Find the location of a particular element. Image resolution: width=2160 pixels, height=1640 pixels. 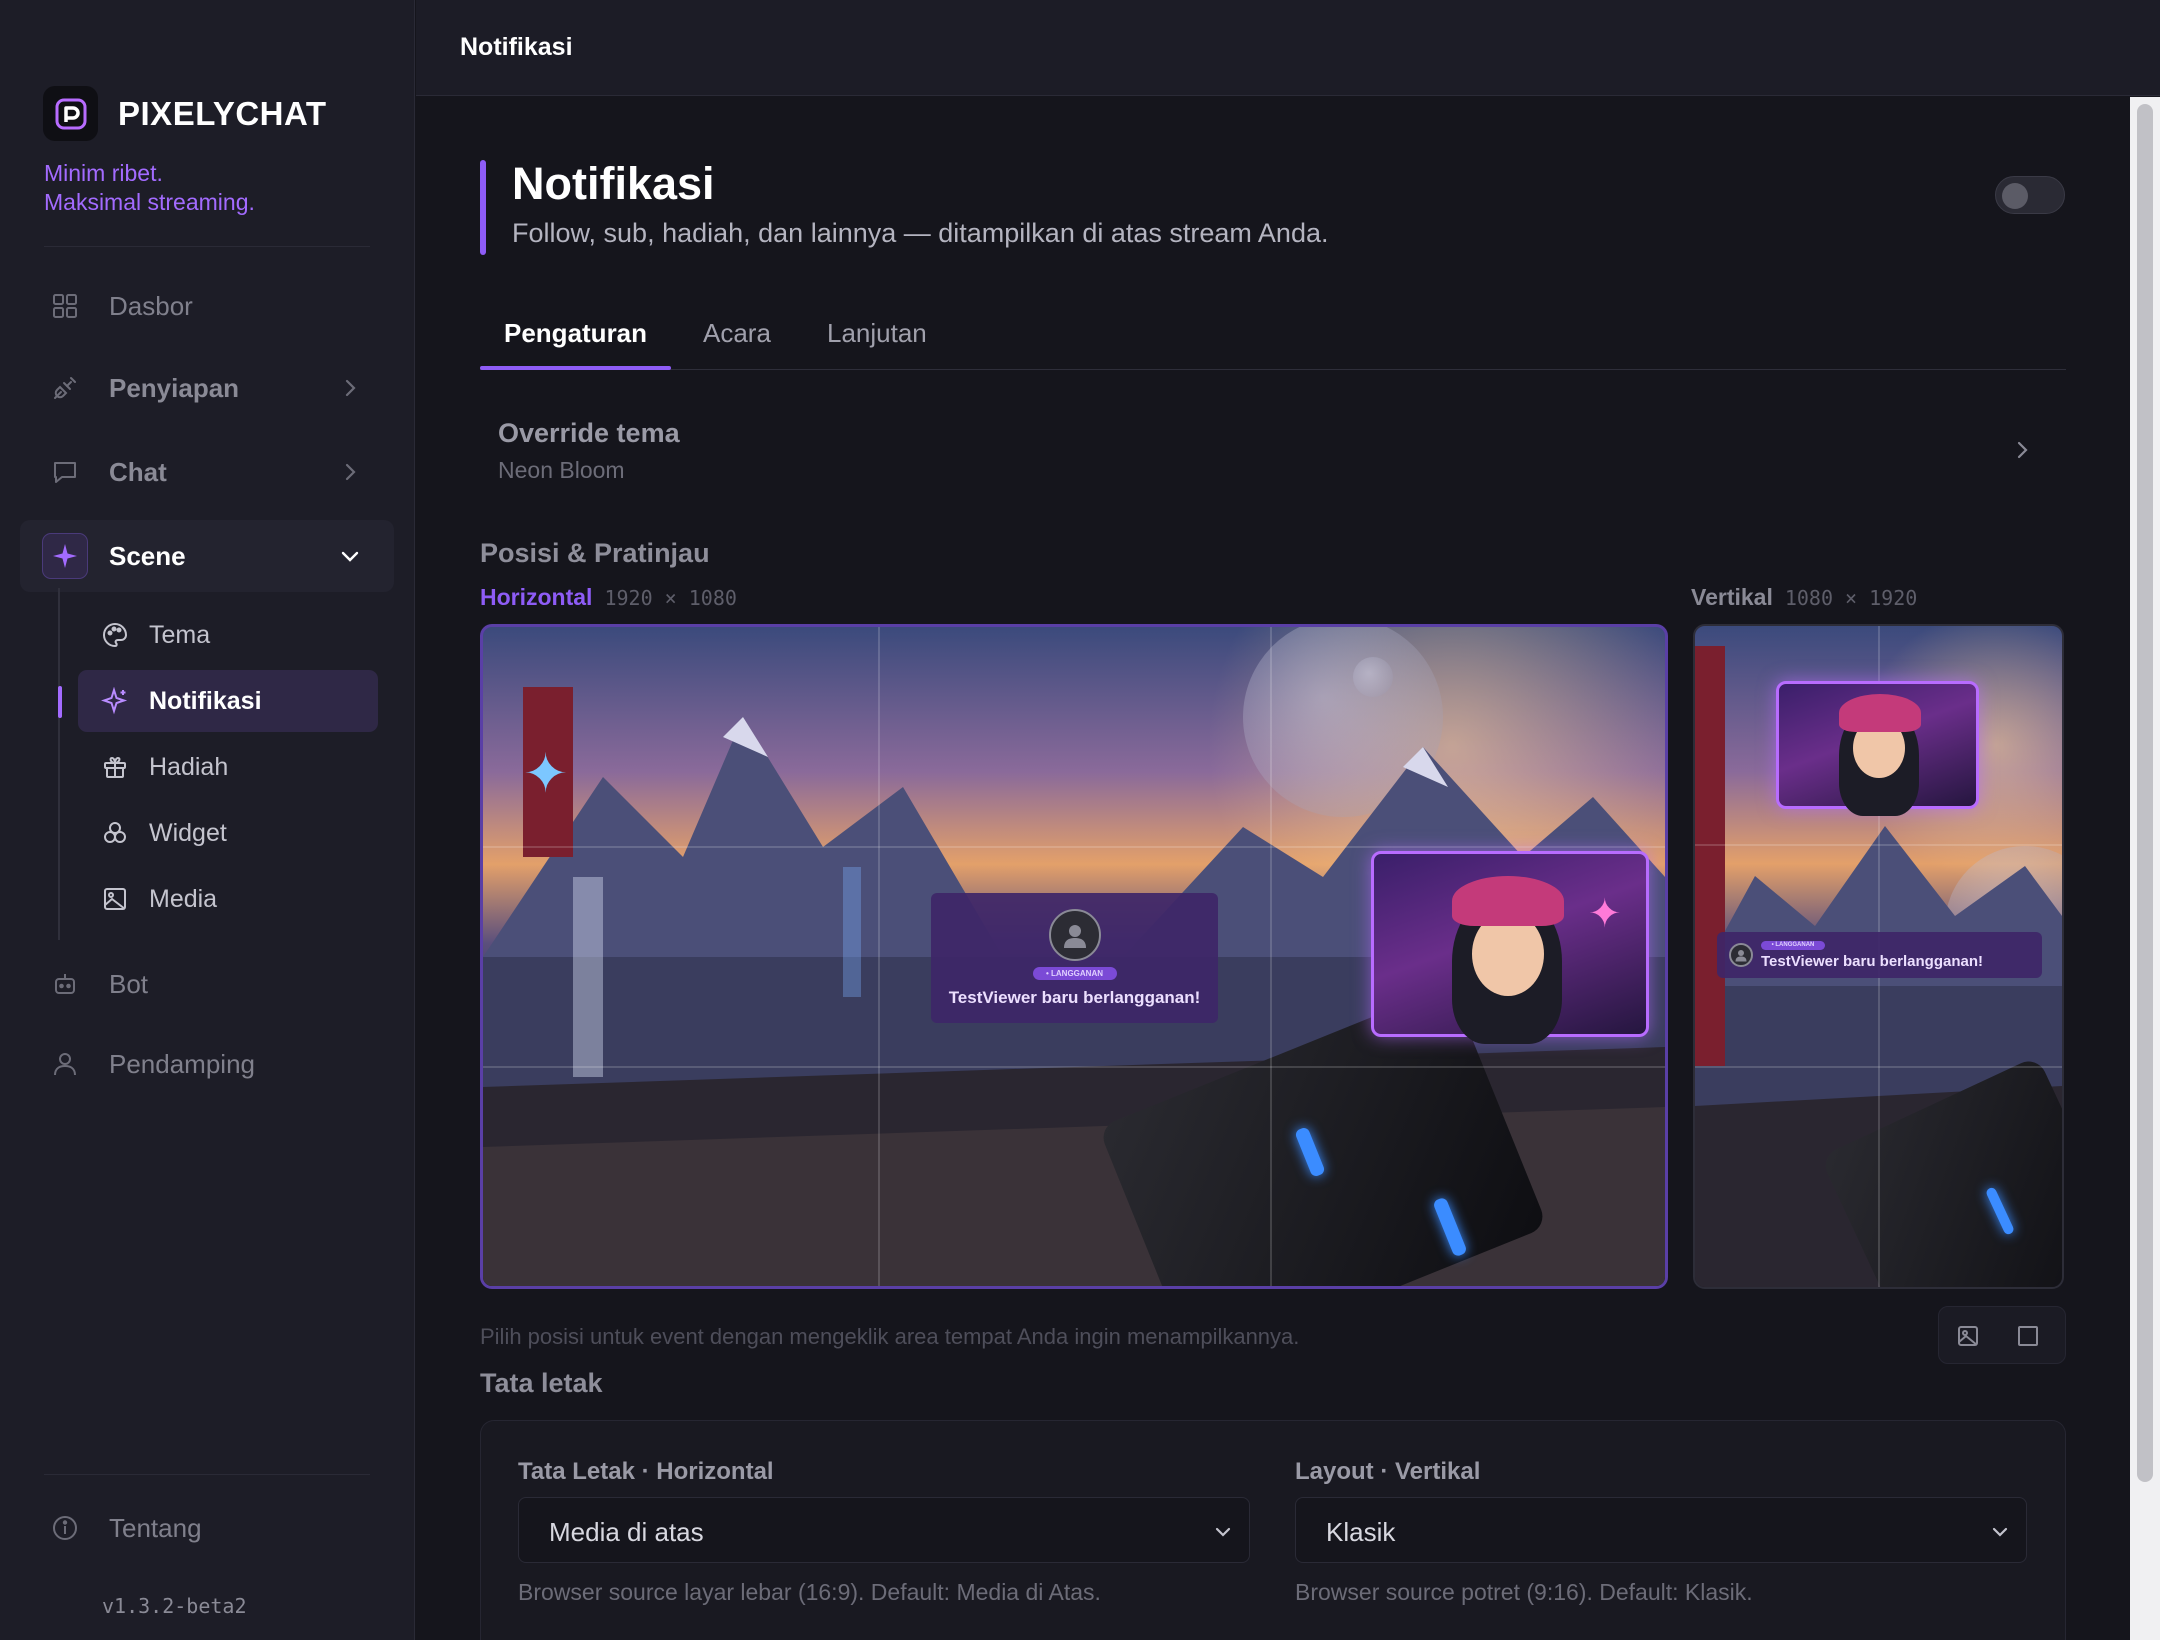

vertical-layout-label: Layout · Vertikal is located at coordinates (1388, 1471).